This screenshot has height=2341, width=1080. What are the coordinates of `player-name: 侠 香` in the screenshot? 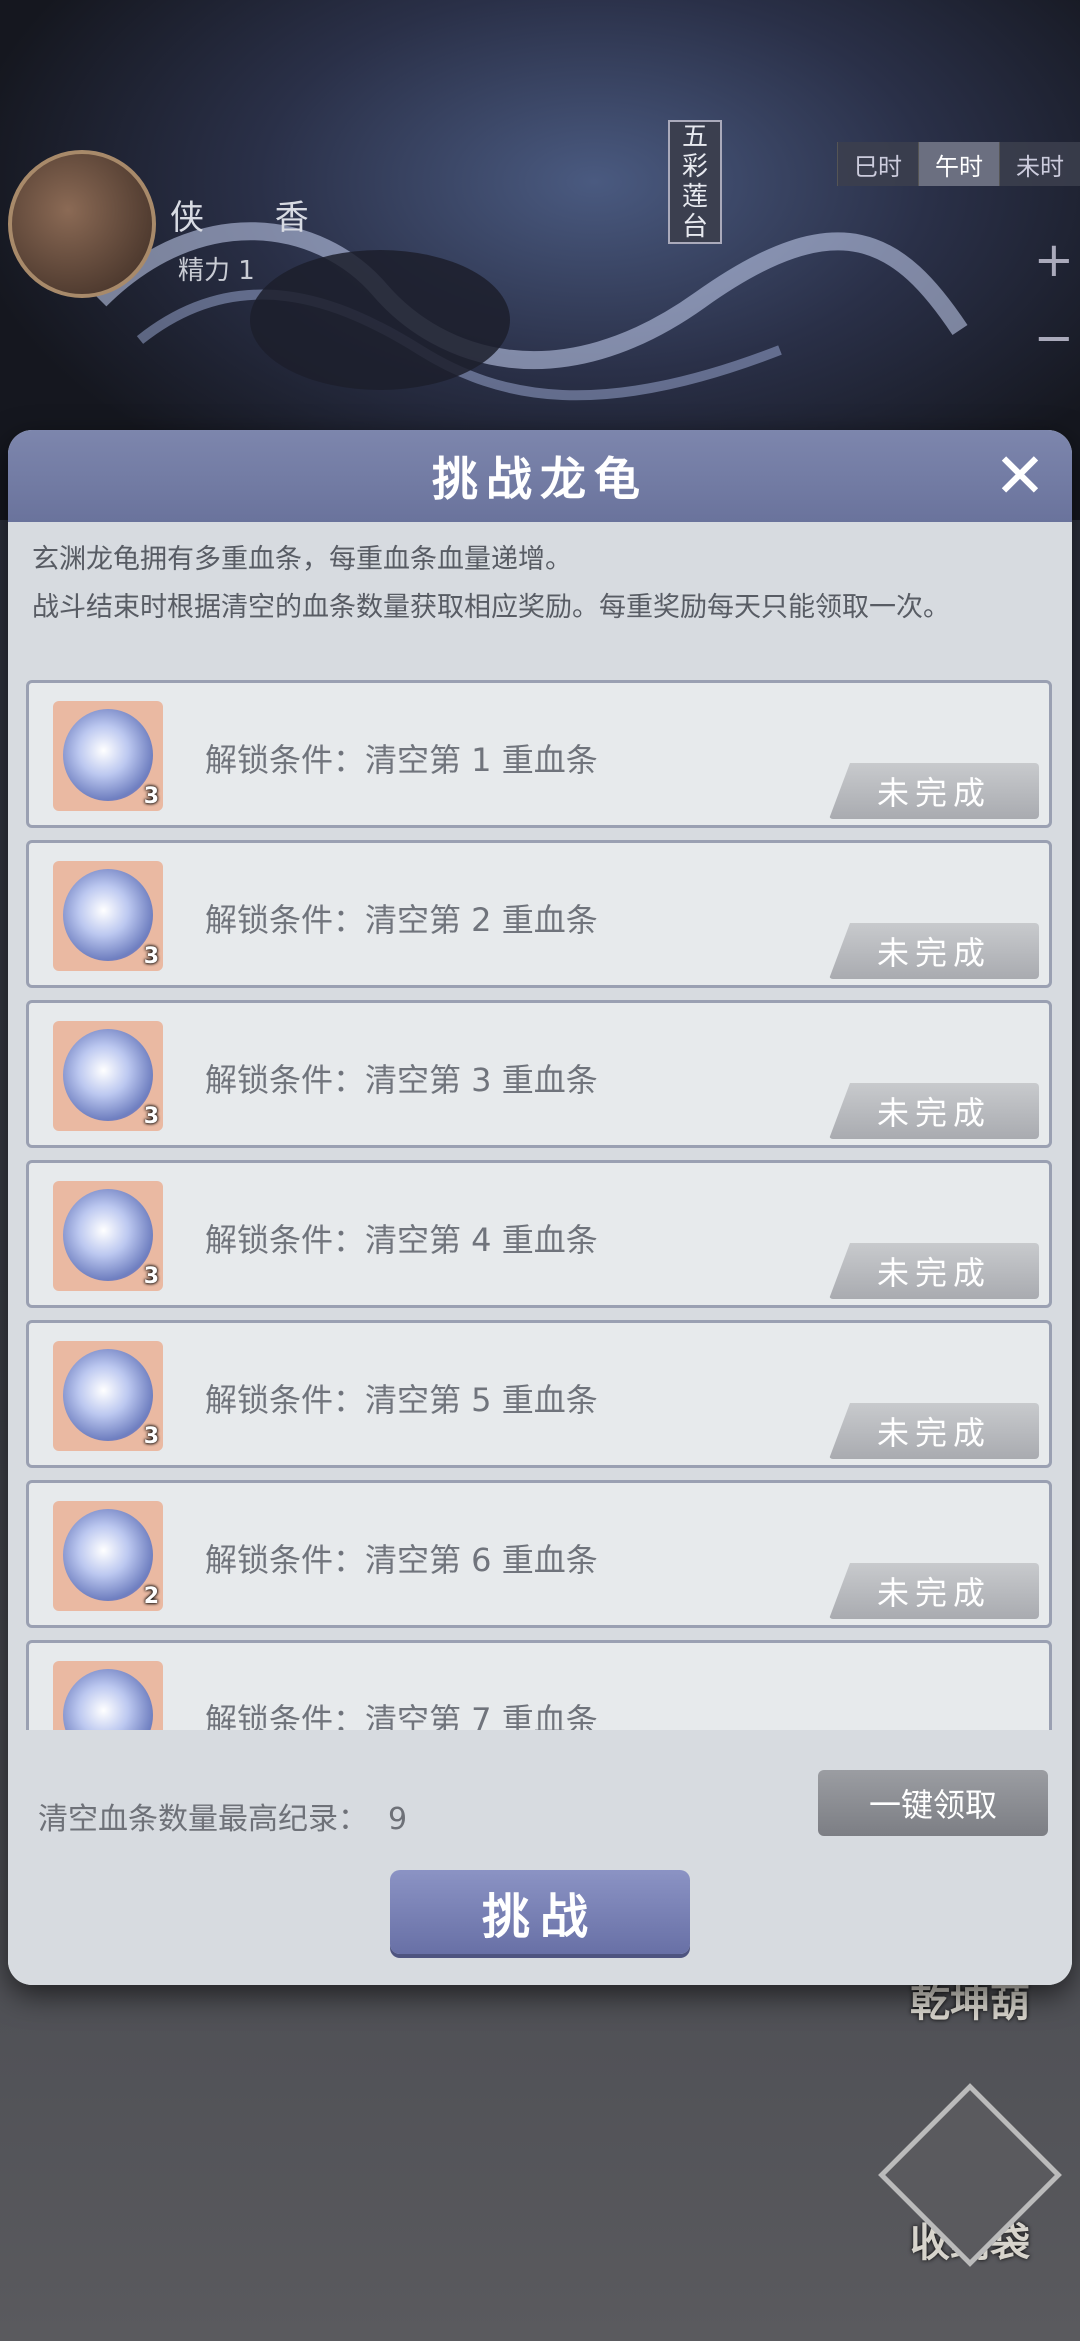 It's located at (254, 218).